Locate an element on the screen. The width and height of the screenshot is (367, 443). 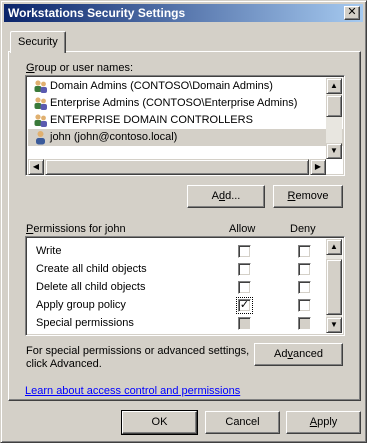
allow-column-header: Allow is located at coordinates (242, 229).